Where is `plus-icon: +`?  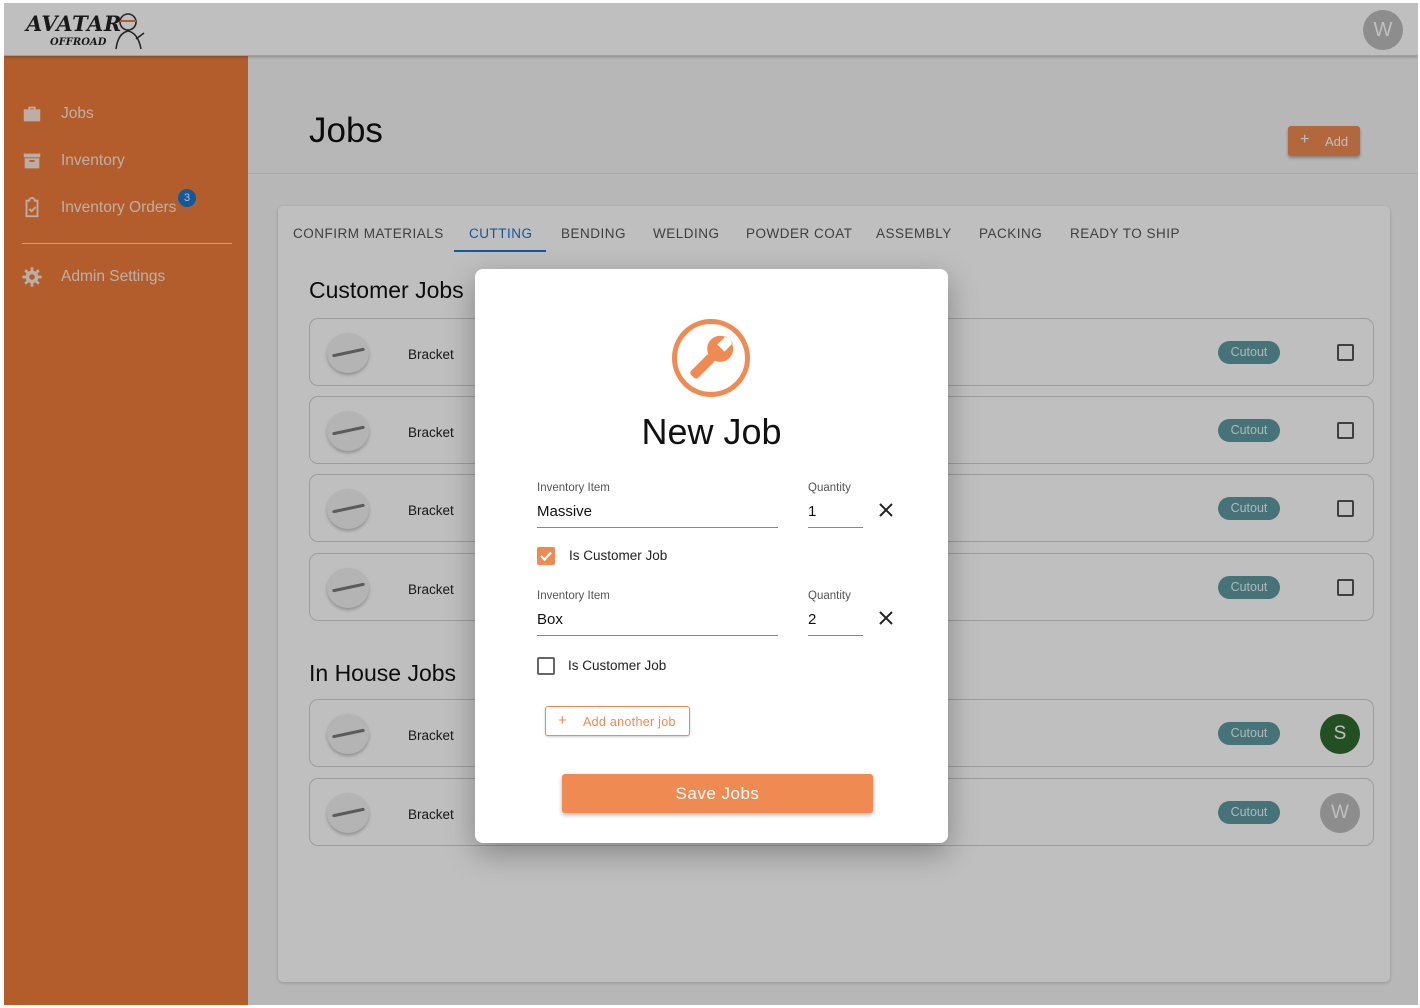
plus-icon: + is located at coordinates (562, 720).